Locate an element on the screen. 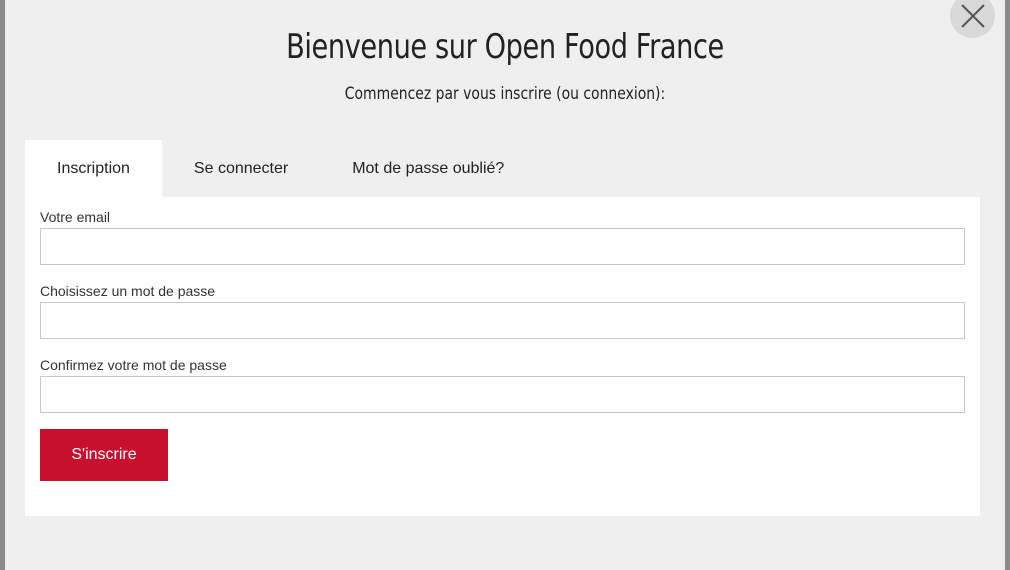 This screenshot has height=570, width=1010. password-field is located at coordinates (502, 320).